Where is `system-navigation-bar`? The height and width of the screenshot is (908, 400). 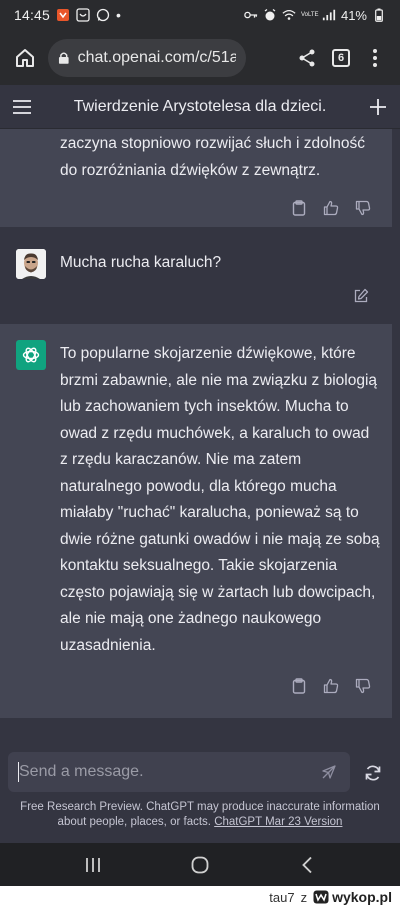
system-navigation-bar is located at coordinates (200, 864).